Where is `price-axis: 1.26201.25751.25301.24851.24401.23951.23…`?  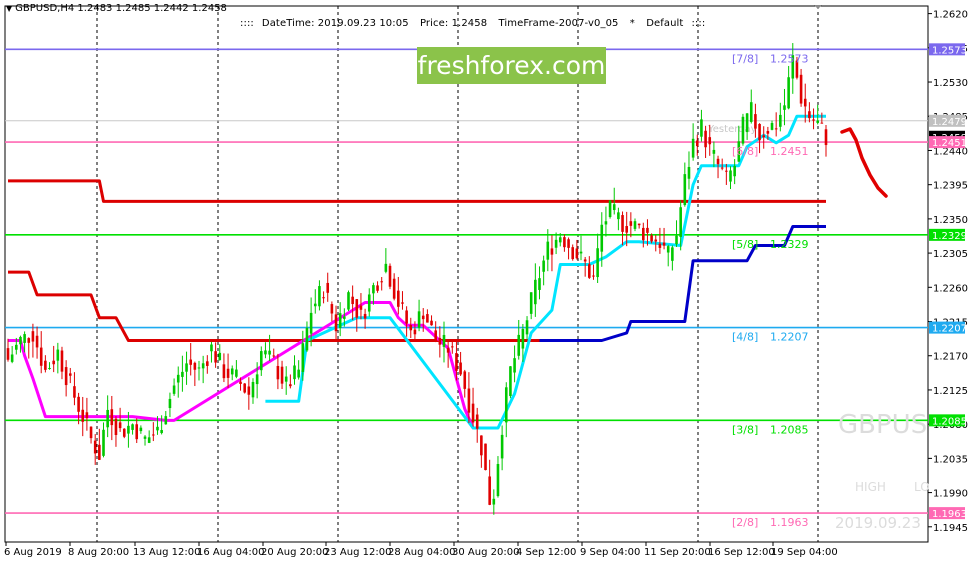
price-axis: 1.26201.25751.25301.24851.24401.23951.23… is located at coordinates (891, 269).